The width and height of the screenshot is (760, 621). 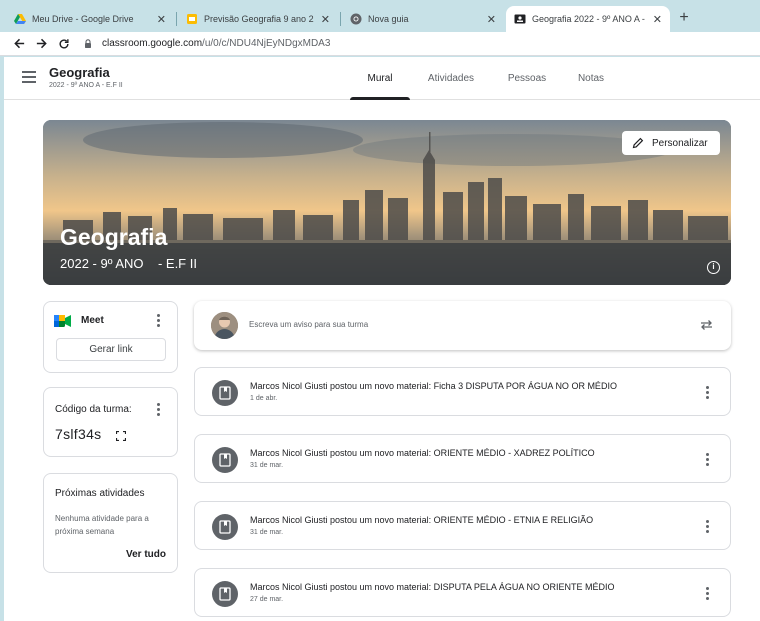 What do you see at coordinates (20, 19) in the screenshot?
I see `google-drive-icon` at bounding box center [20, 19].